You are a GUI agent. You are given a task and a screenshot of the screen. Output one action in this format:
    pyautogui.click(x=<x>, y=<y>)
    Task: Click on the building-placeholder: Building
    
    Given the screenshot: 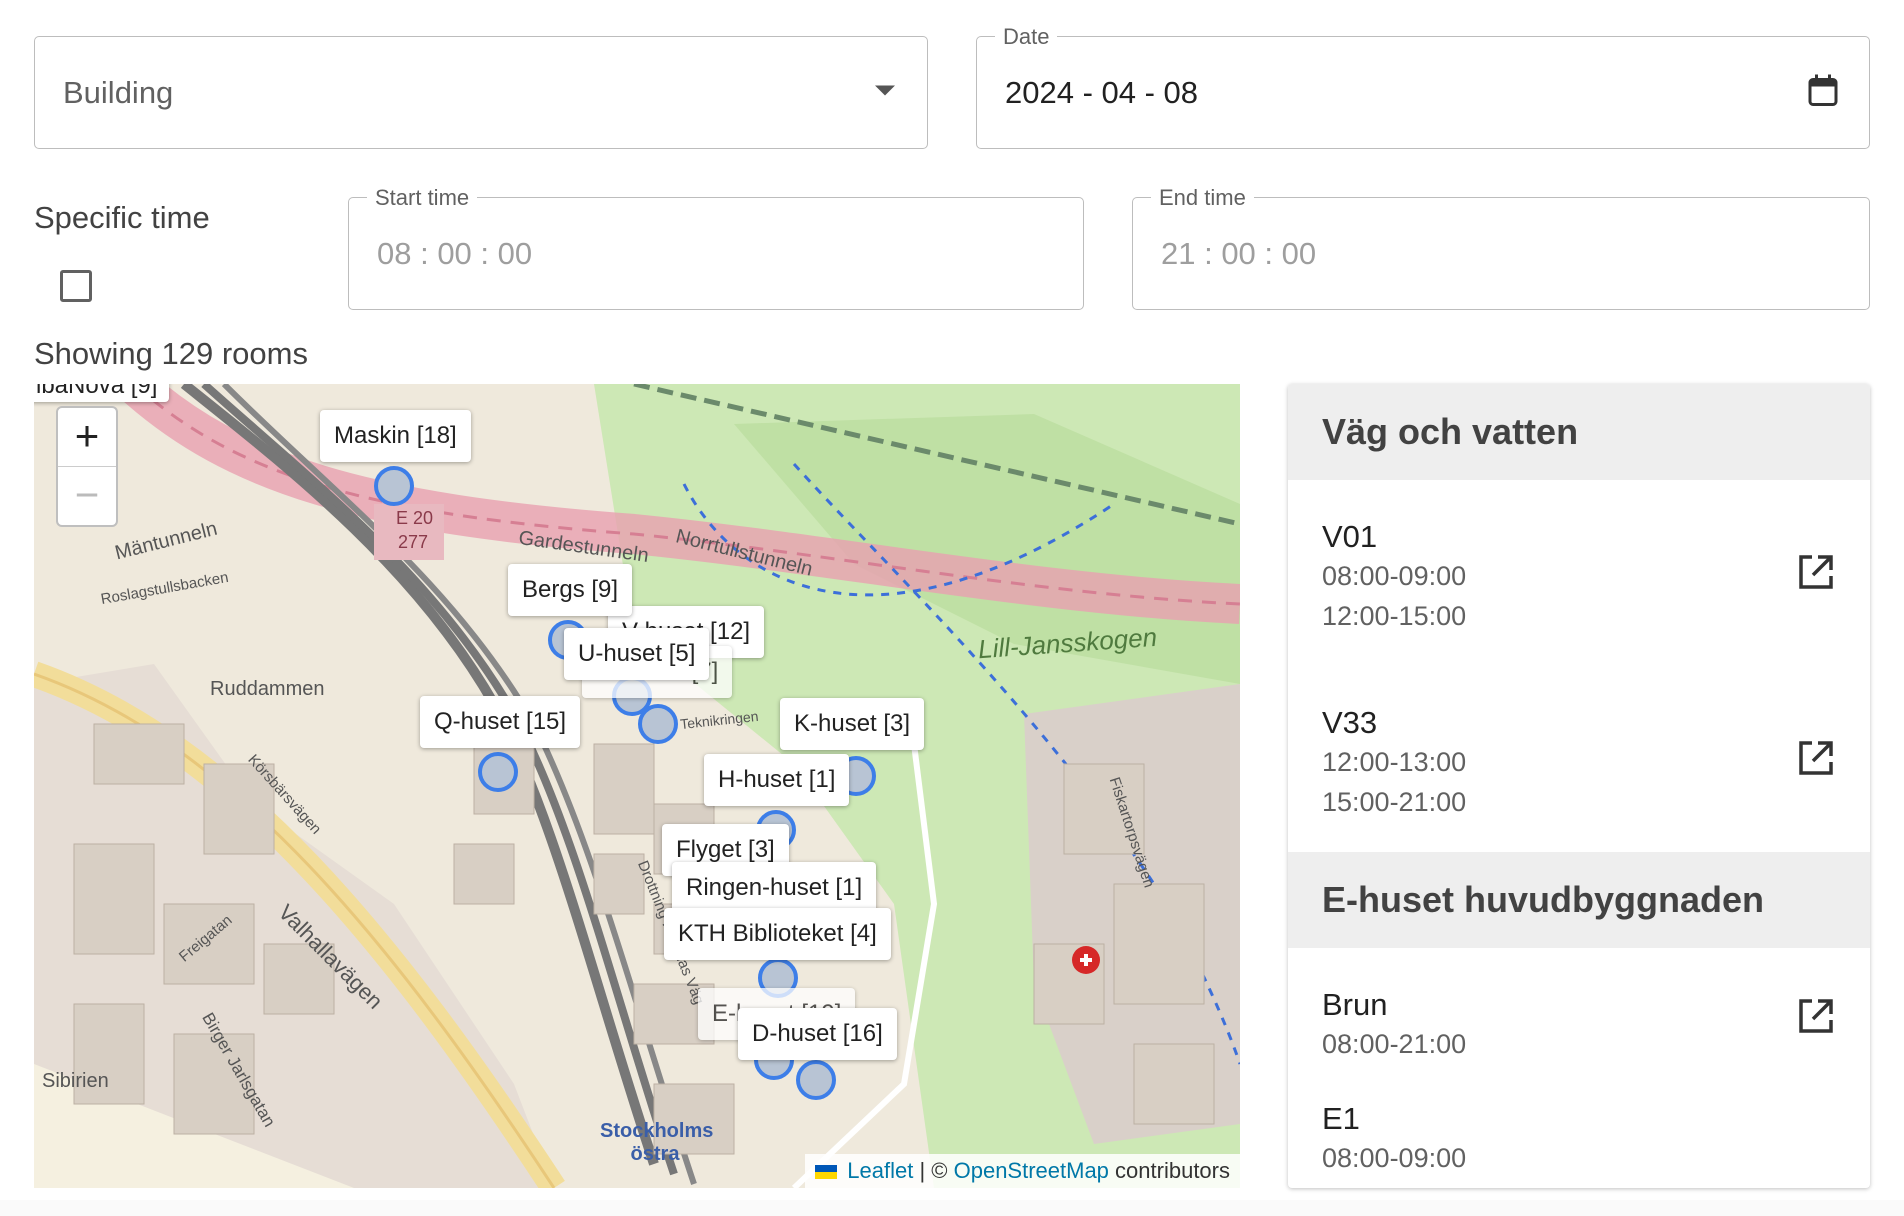 What is the action you would take?
    pyautogui.click(x=118, y=92)
    